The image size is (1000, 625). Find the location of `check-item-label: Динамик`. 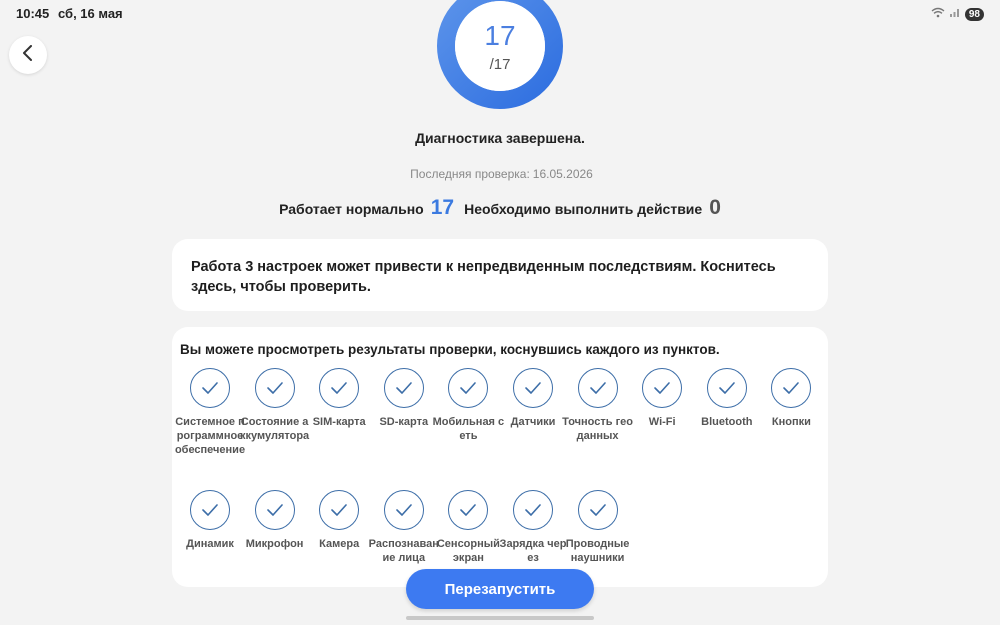

check-item-label: Динамик is located at coordinates (210, 544).